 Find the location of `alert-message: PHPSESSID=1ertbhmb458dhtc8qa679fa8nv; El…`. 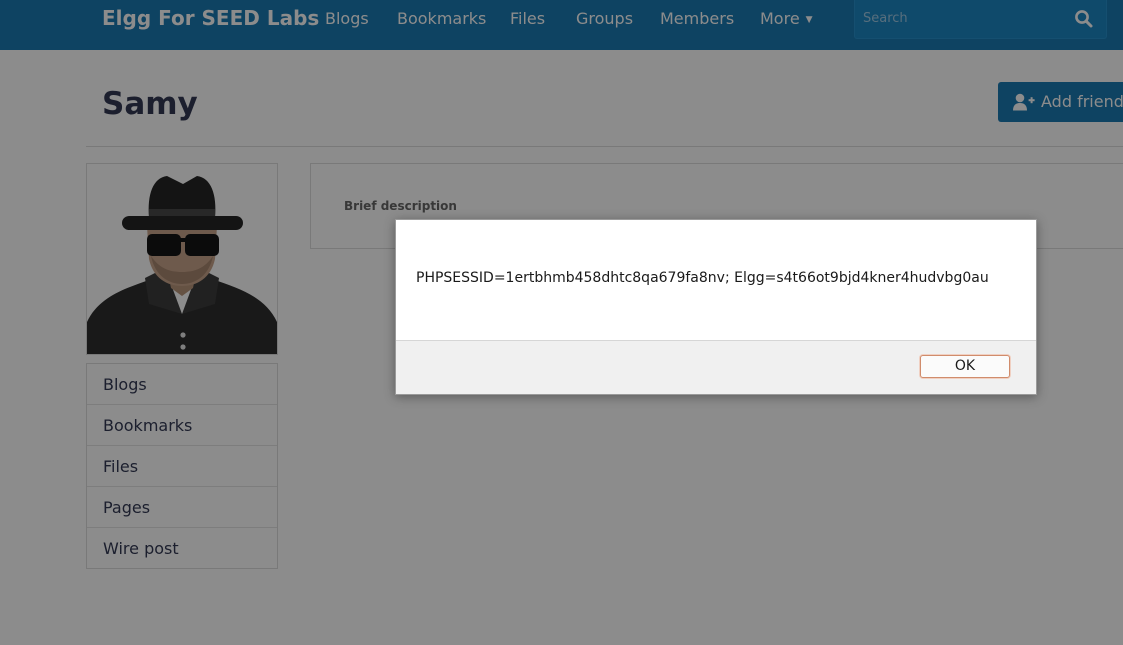

alert-message: PHPSESSID=1ertbhmb458dhtc8qa679fa8nv; El… is located at coordinates (702, 278).